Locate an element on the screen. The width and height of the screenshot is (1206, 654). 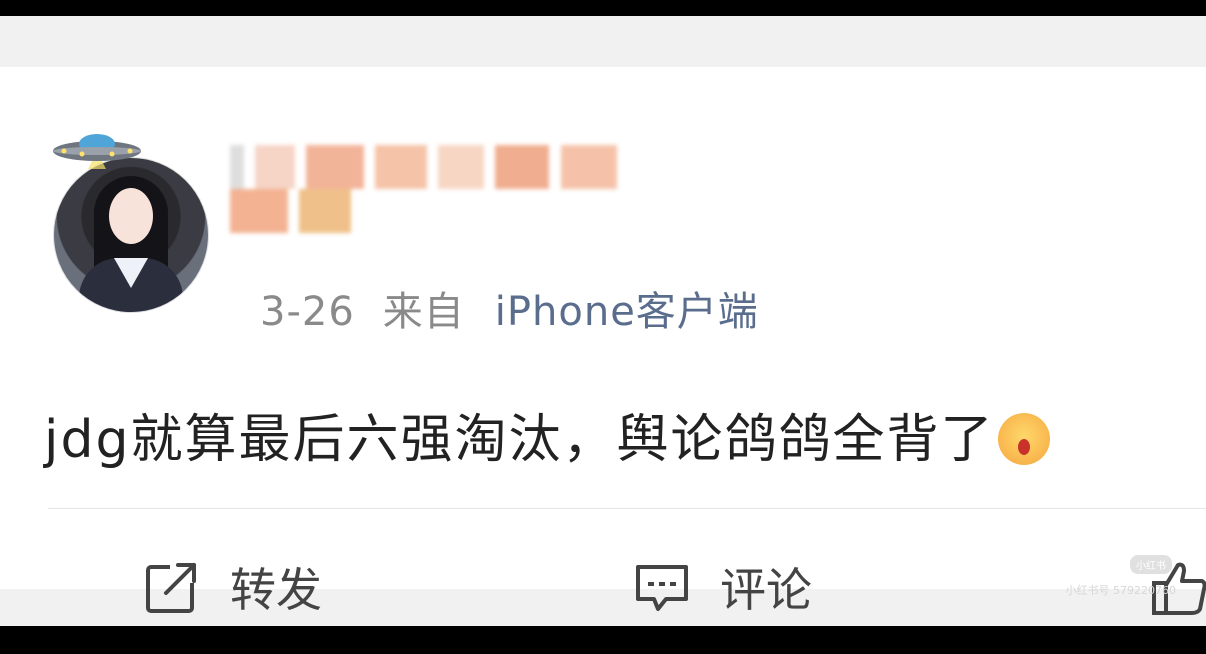
post-date: 3-26 is located at coordinates (307, 312).